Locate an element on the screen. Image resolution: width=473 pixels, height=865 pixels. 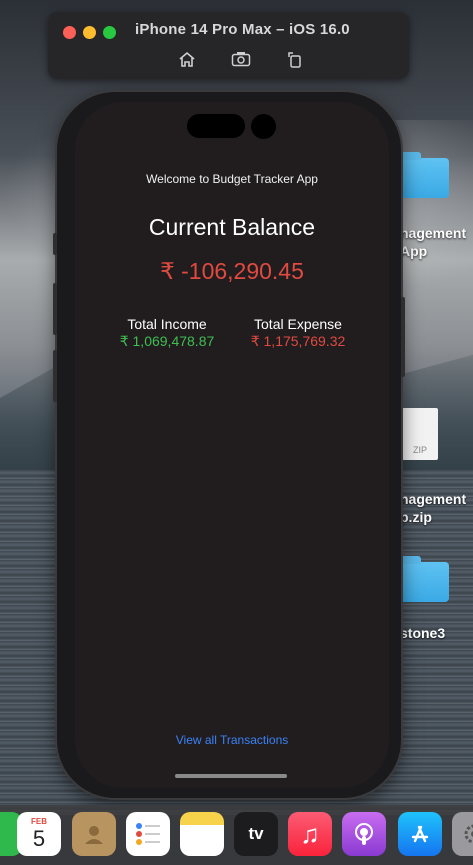
zoom-window-button is located at coordinates (109, 32).